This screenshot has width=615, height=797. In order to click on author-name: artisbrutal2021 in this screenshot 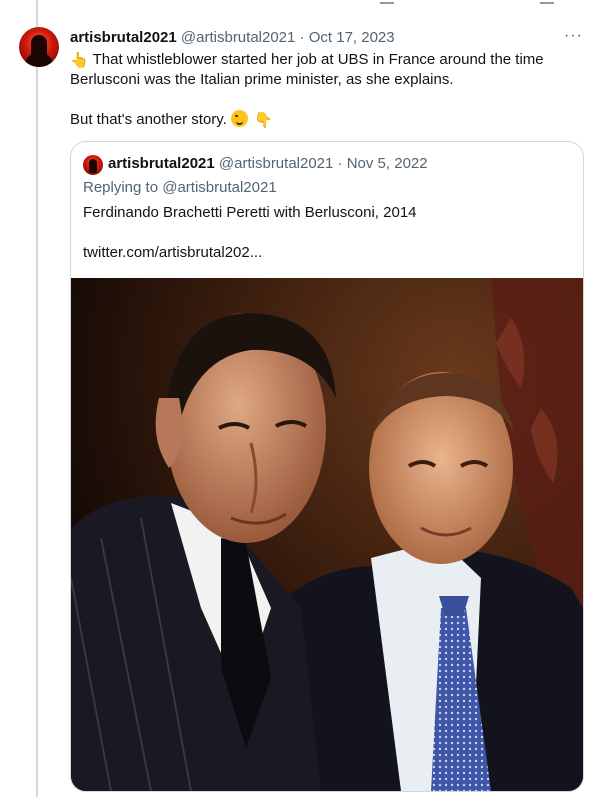, I will do `click(123, 37)`.